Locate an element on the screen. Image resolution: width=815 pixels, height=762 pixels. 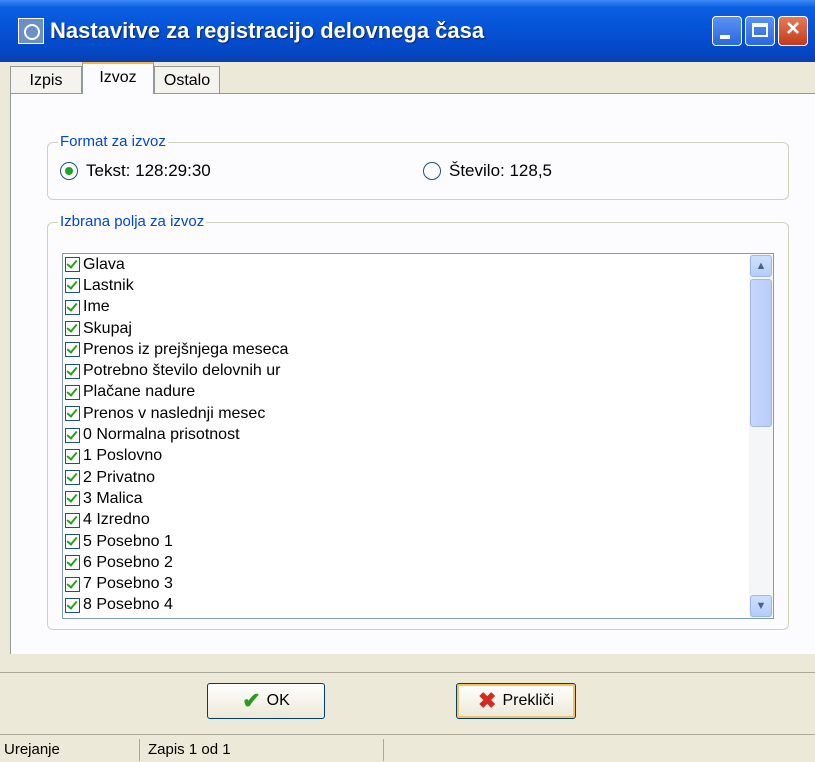
list-item: 2 Privatno is located at coordinates (418, 477).